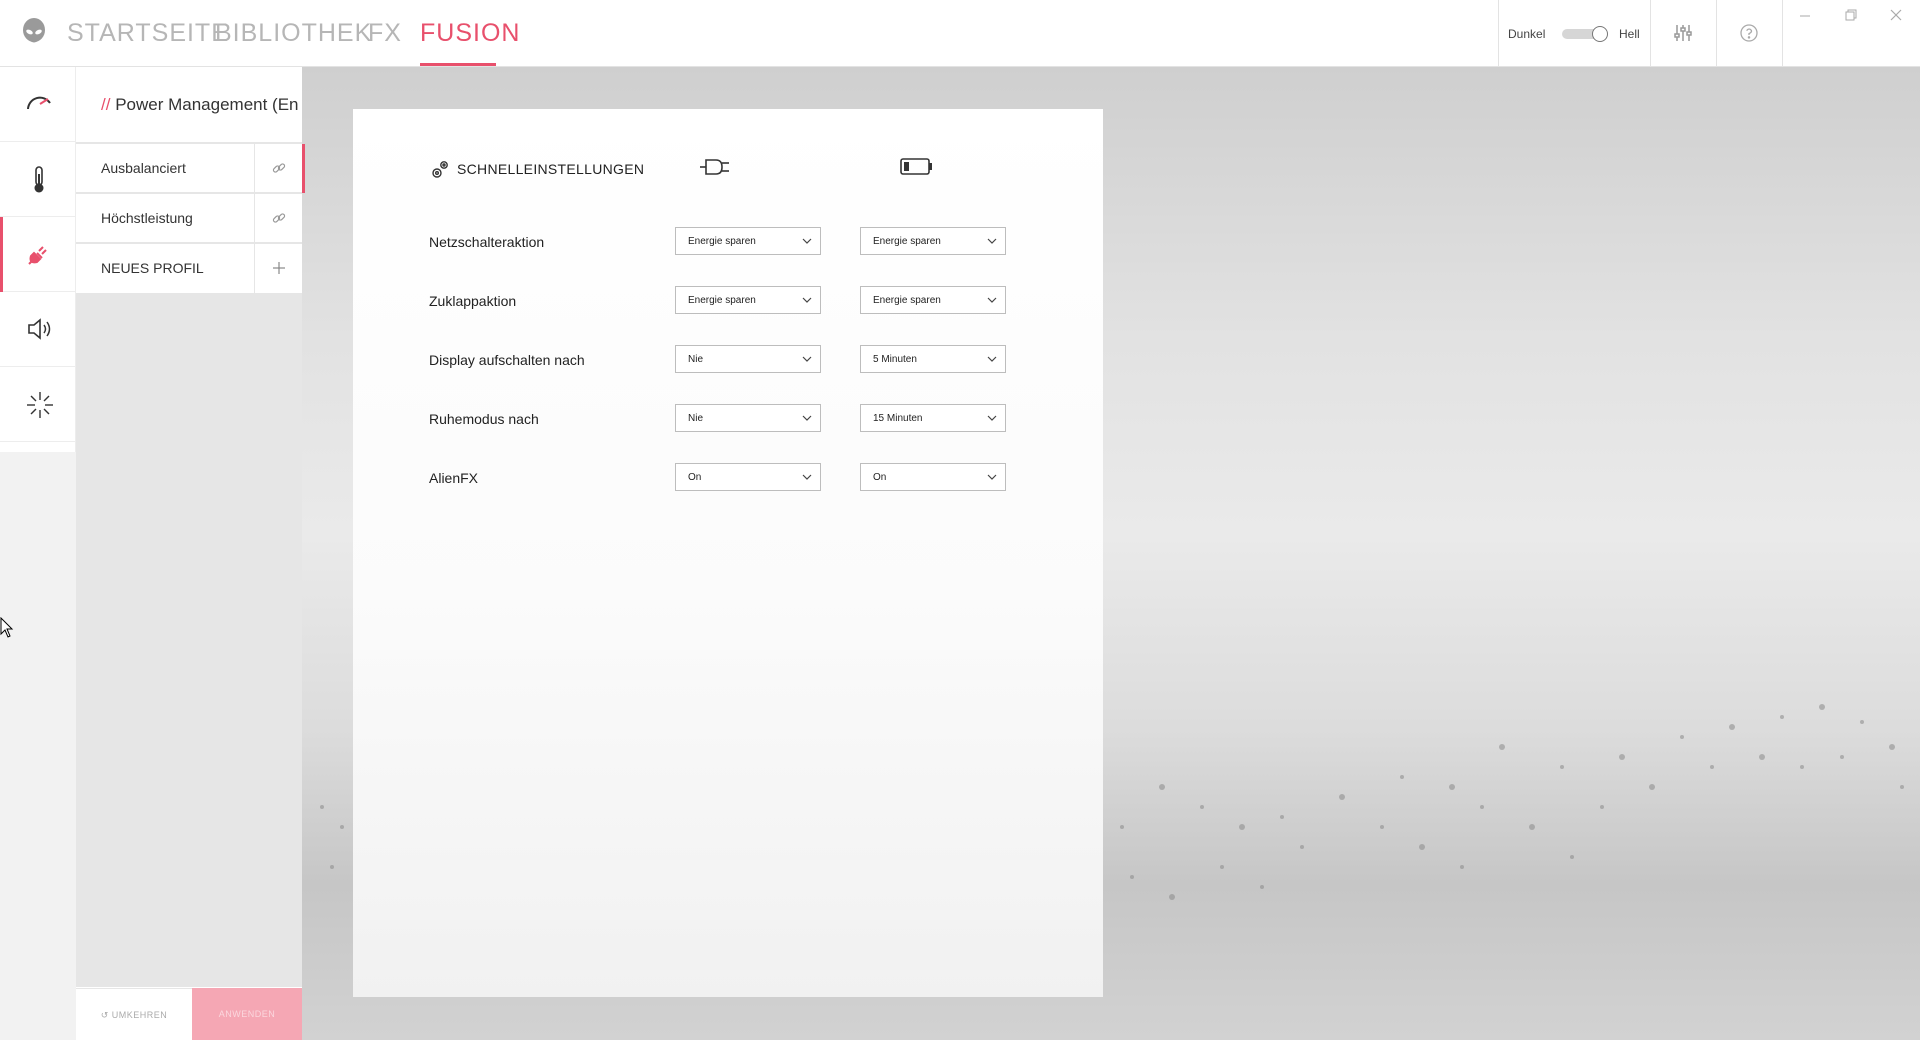 Image resolution: width=1920 pixels, height=1041 pixels. What do you see at coordinates (895, 359) in the screenshot?
I see `dropdown-value: 5 Minuten` at bounding box center [895, 359].